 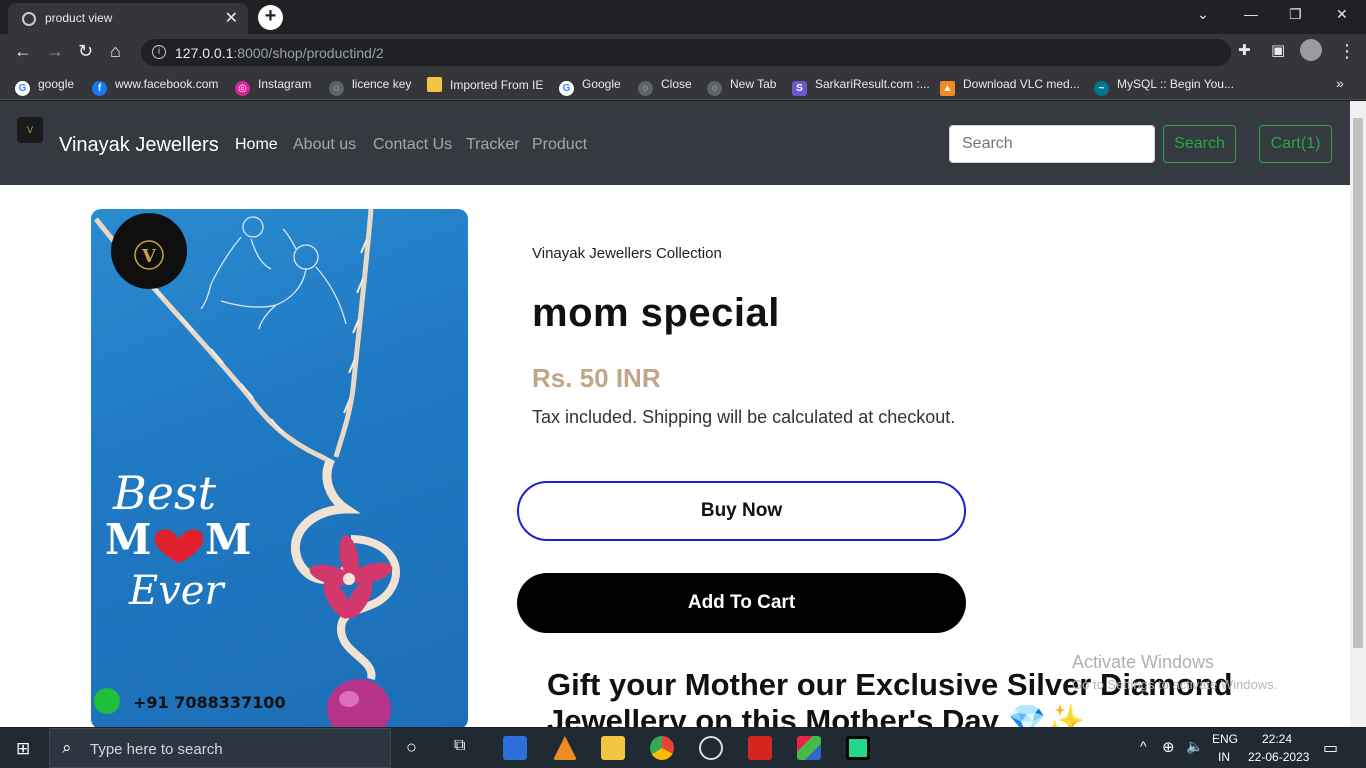 What do you see at coordinates (1278, 757) in the screenshot?
I see `clock-date: 22-06-2023` at bounding box center [1278, 757].